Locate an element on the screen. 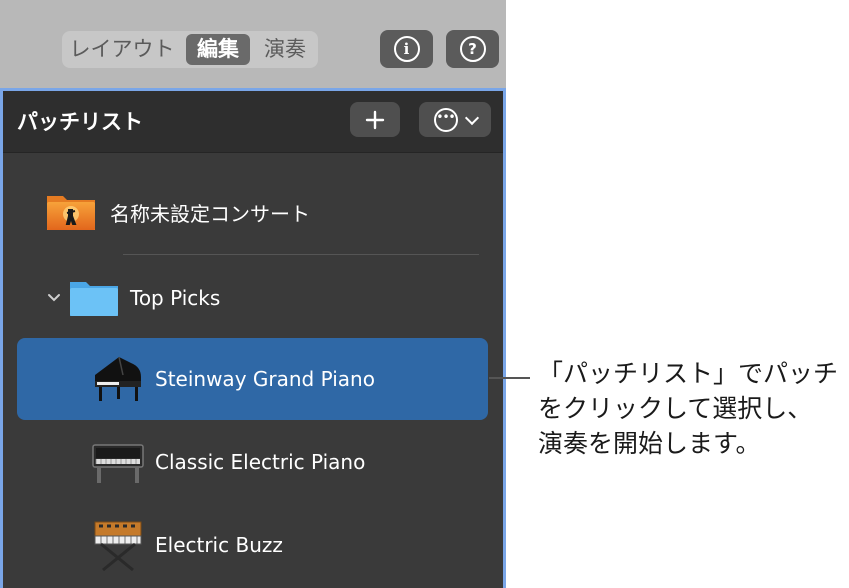  patch-label: Electric Buzz is located at coordinates (219, 545).